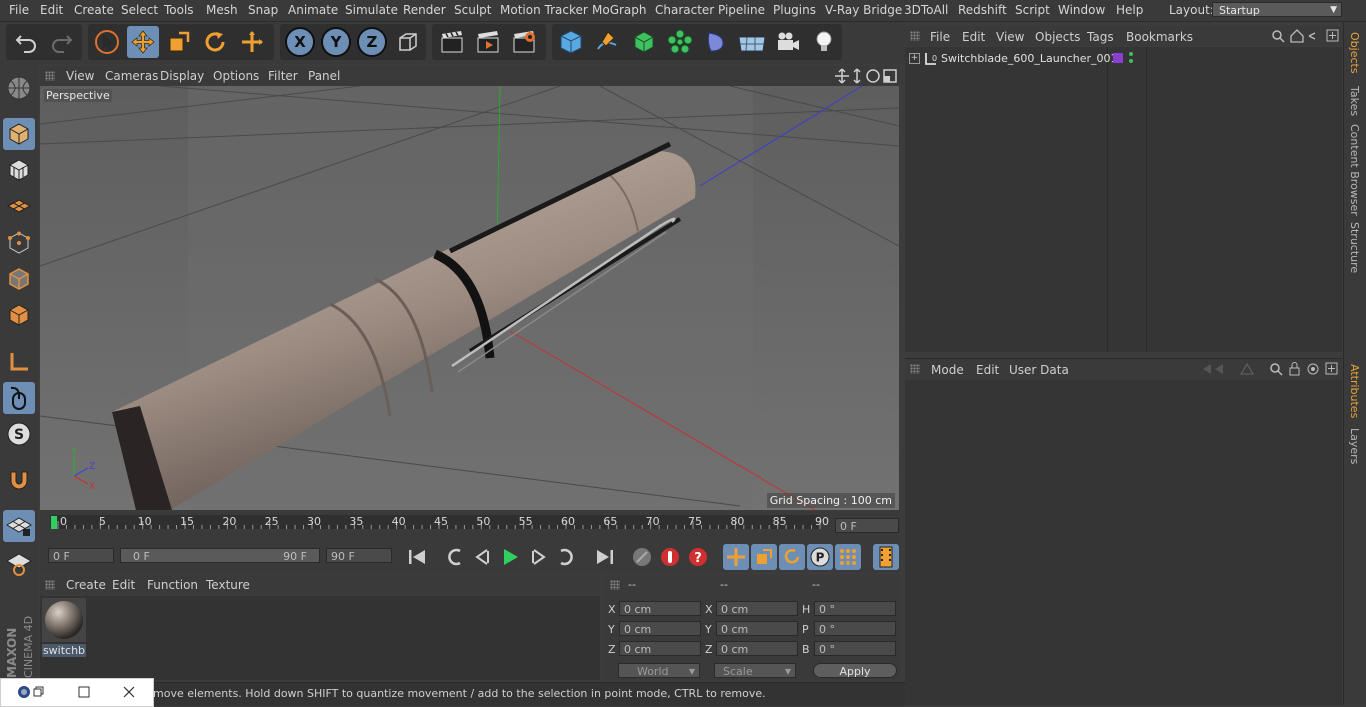 Image resolution: width=1366 pixels, height=707 pixels. I want to click on object-menu-view: View, so click(1010, 37).